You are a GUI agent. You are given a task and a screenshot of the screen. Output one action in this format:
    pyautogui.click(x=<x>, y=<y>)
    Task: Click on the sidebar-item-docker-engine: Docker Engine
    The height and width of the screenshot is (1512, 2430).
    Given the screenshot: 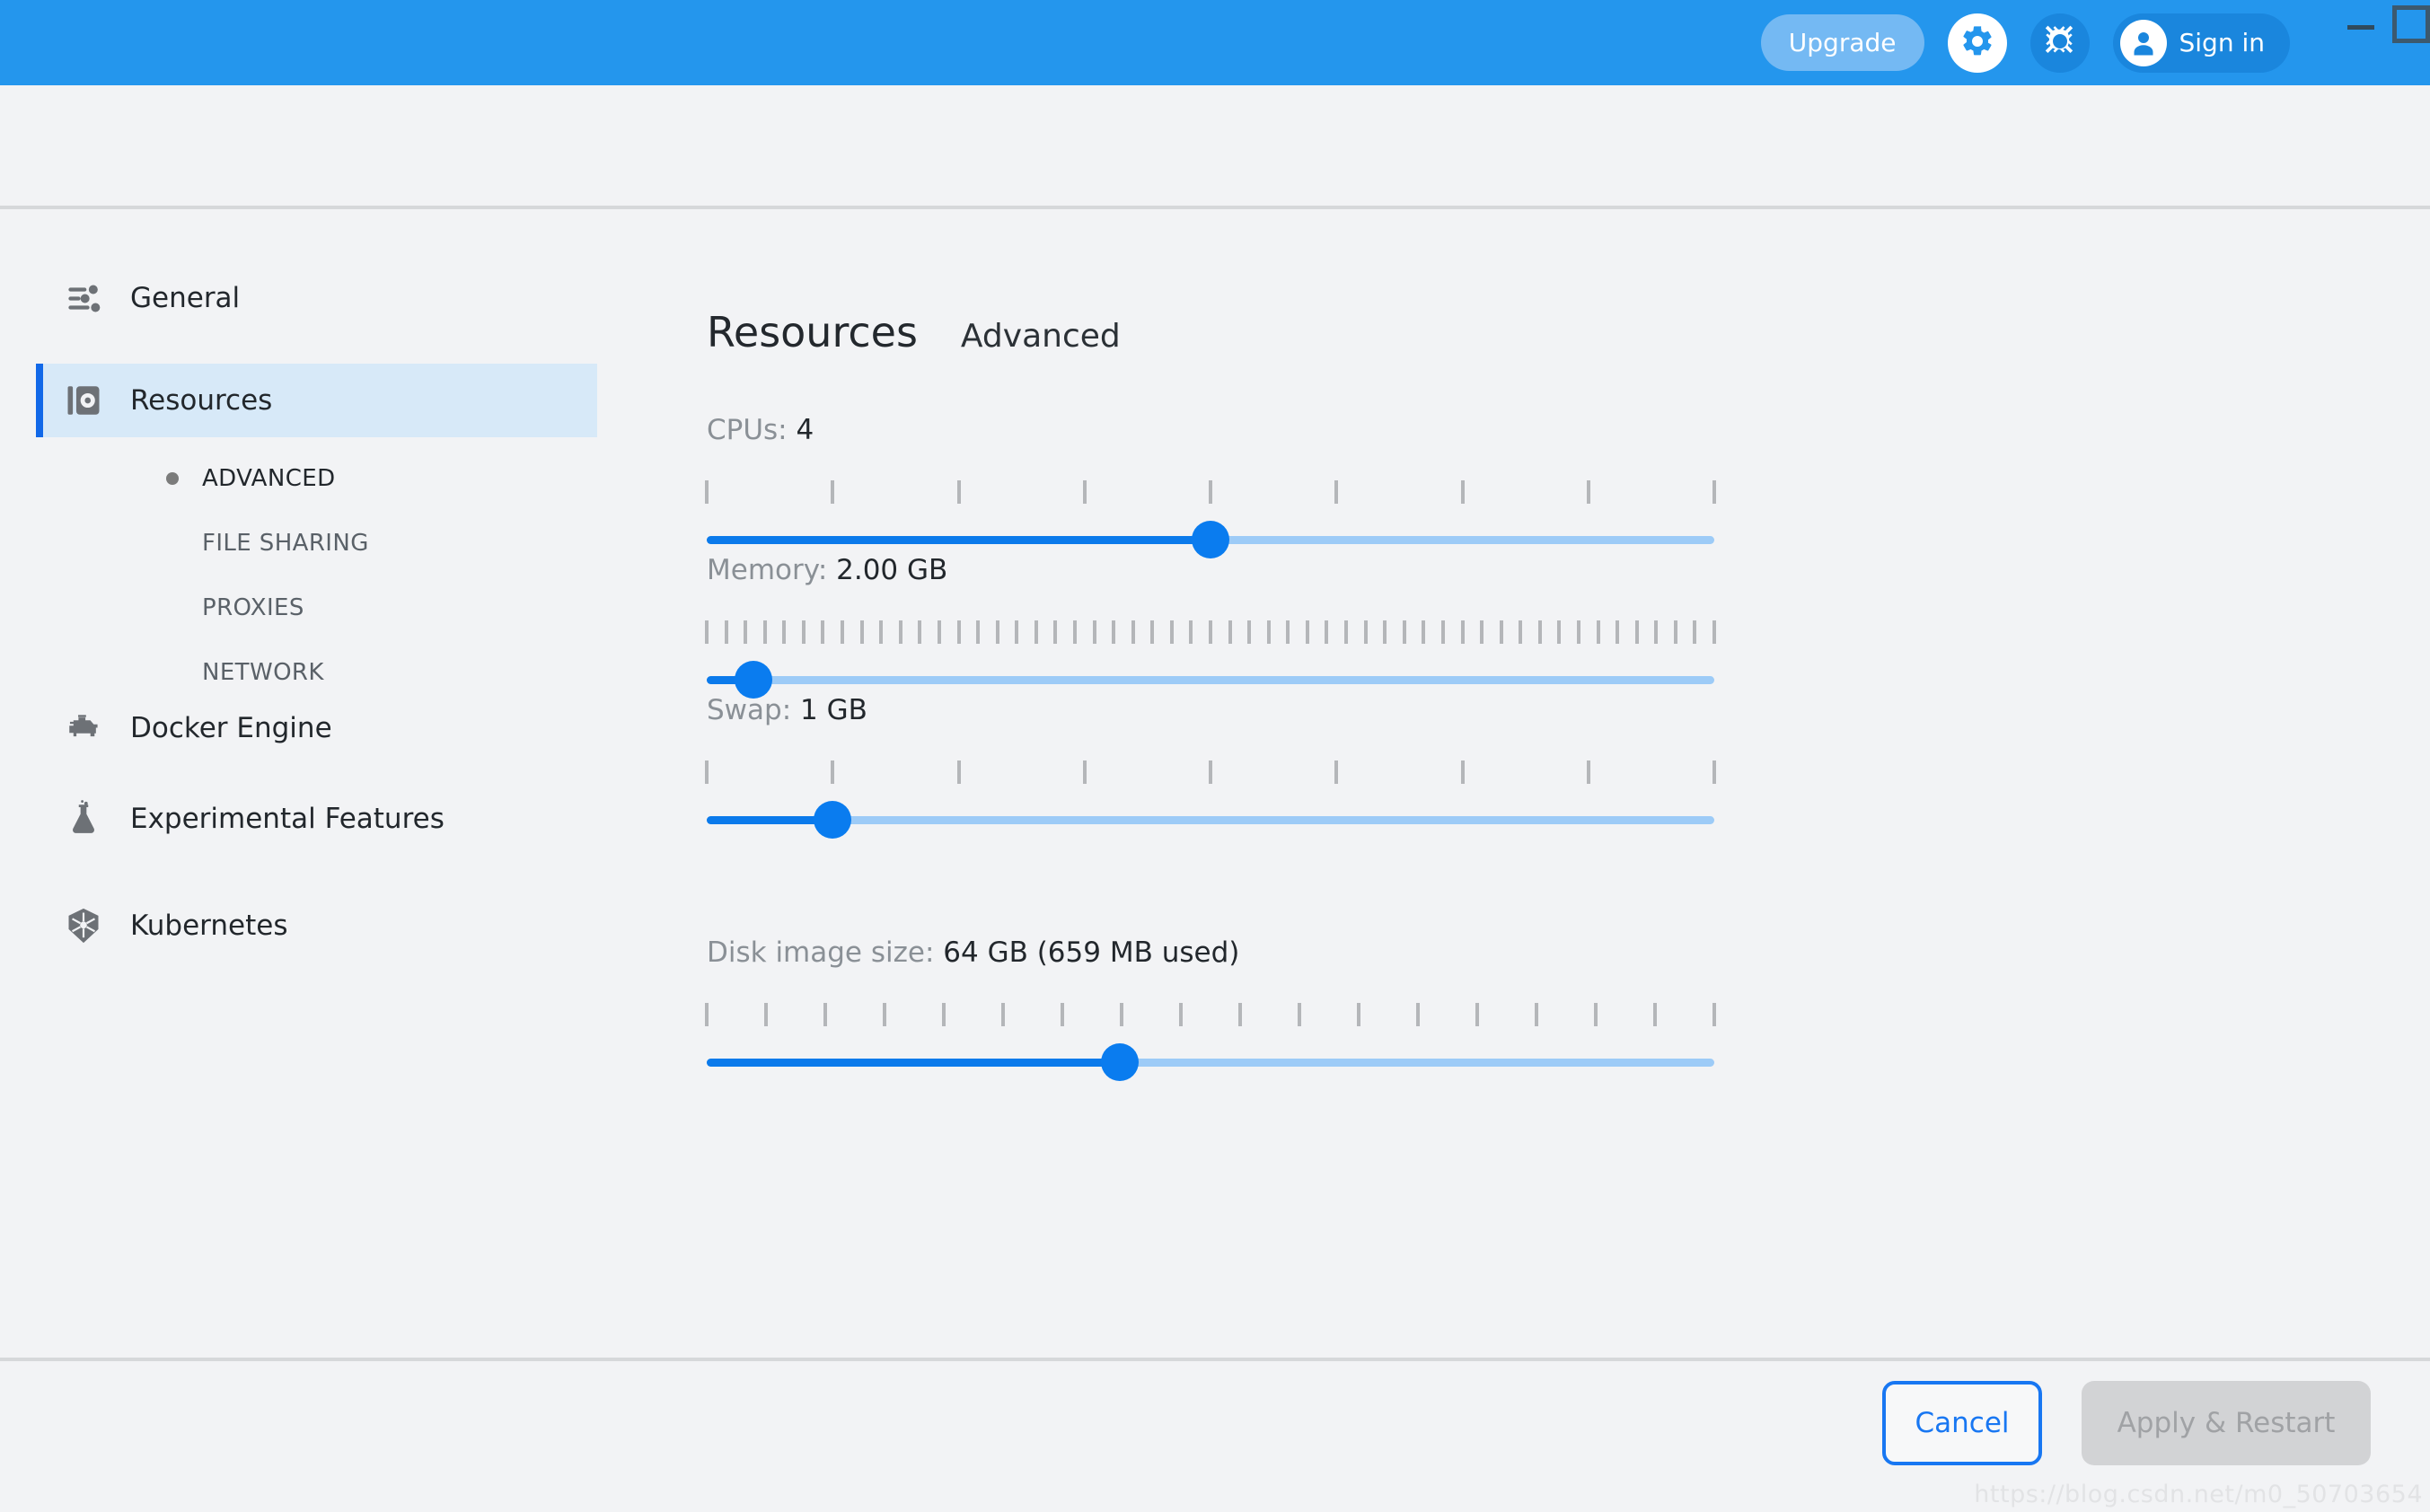 What is the action you would take?
    pyautogui.click(x=316, y=728)
    